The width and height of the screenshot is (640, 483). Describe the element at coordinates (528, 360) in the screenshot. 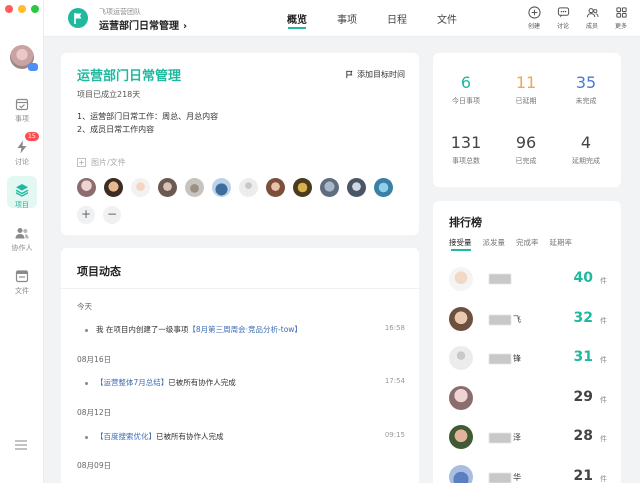

I see `leaderboard-row: 锋 31 件` at that location.